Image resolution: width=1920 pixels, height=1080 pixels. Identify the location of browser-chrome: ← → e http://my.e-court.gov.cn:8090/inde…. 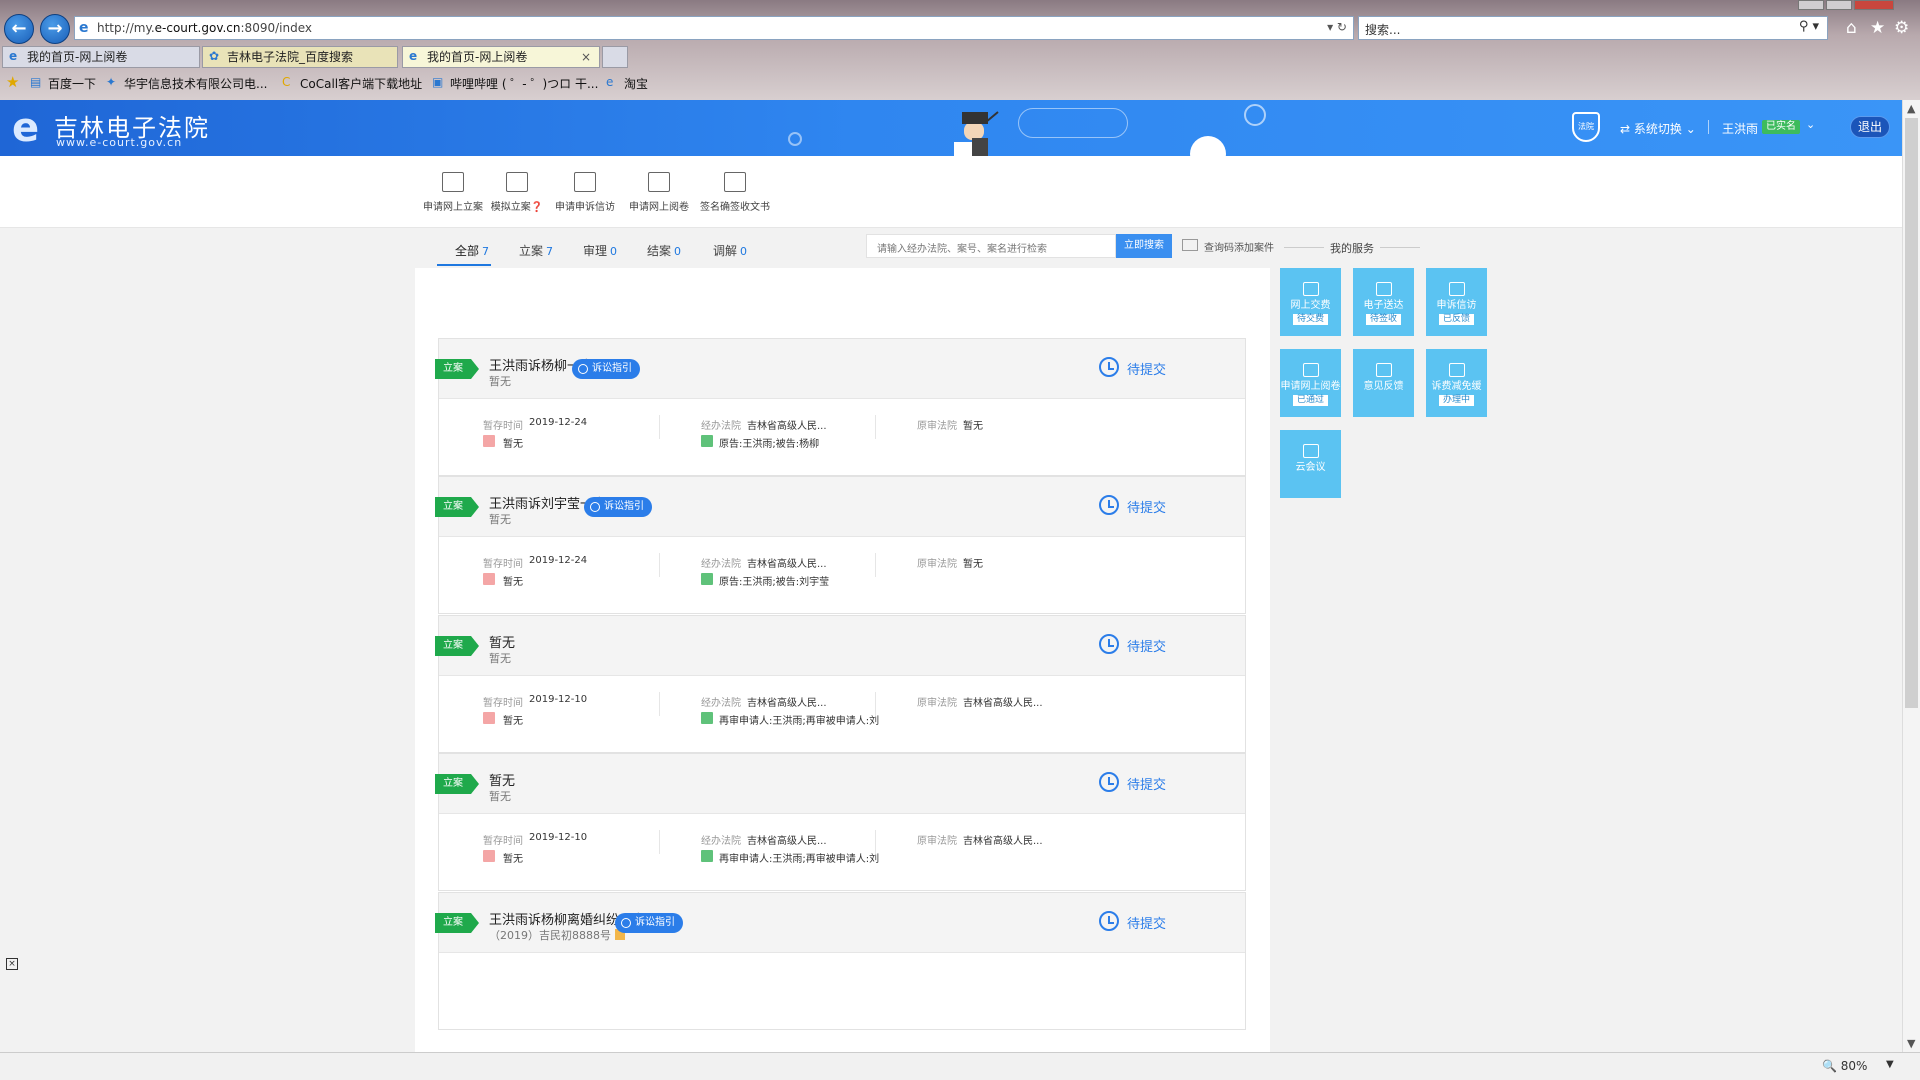
(960, 50).